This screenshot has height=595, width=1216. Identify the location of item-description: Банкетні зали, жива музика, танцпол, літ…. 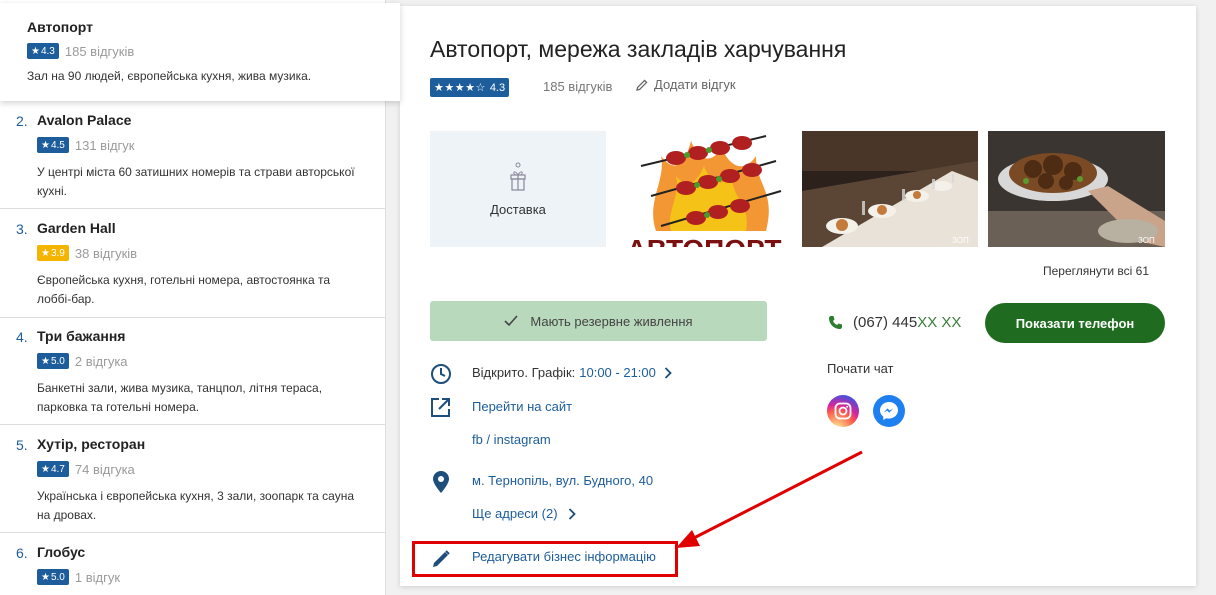
(180, 397).